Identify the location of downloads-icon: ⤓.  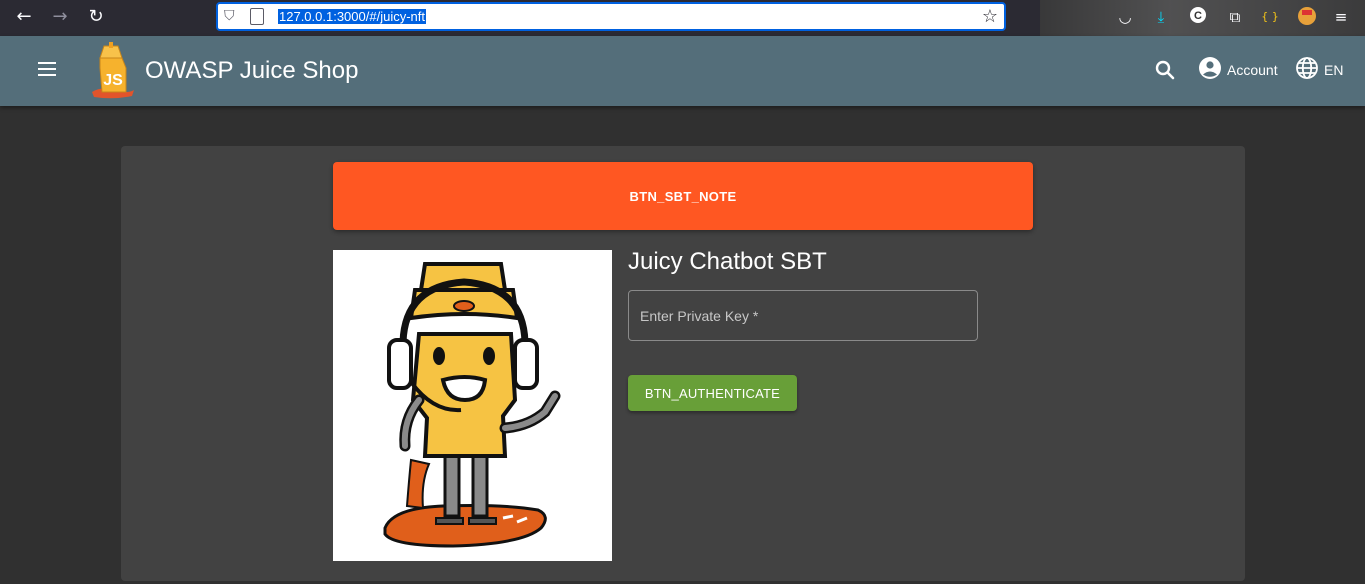
(1161, 17).